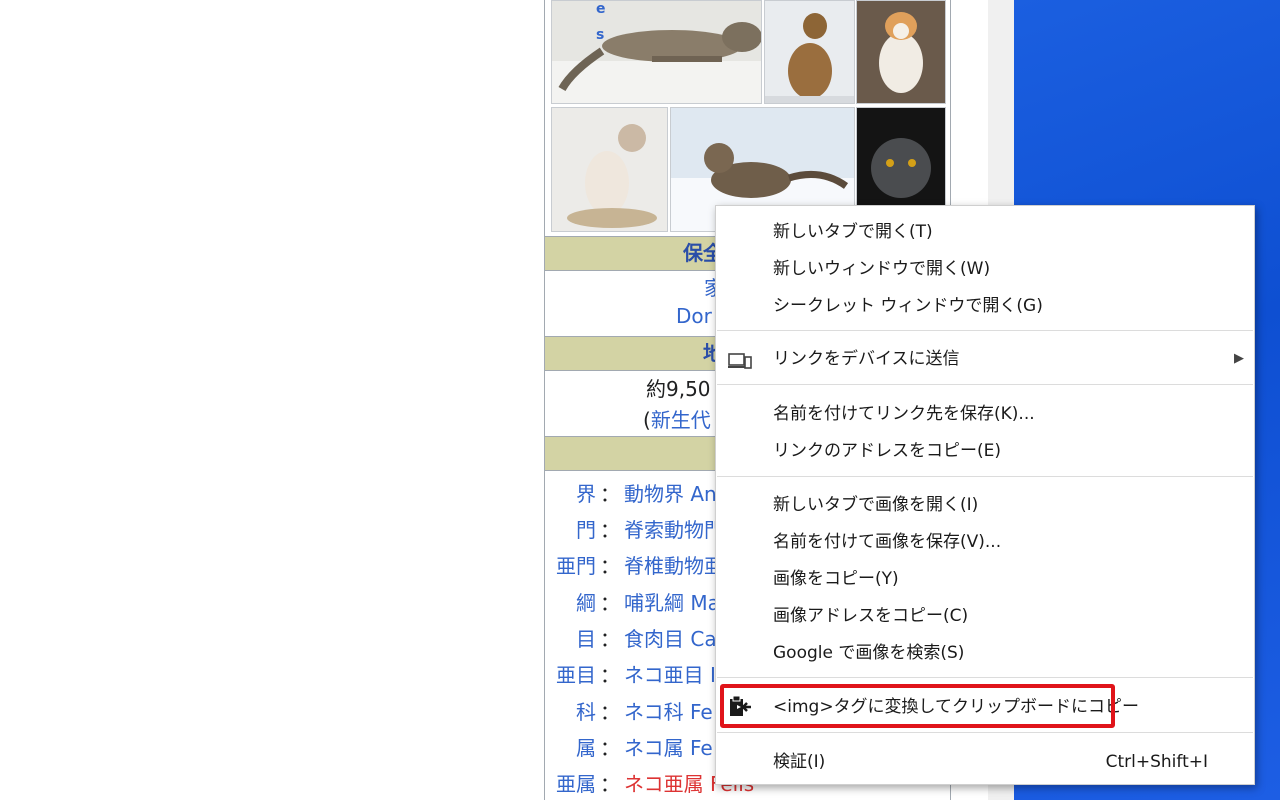 The image size is (1280, 800). I want to click on cat-photo-orange-white, so click(901, 52).